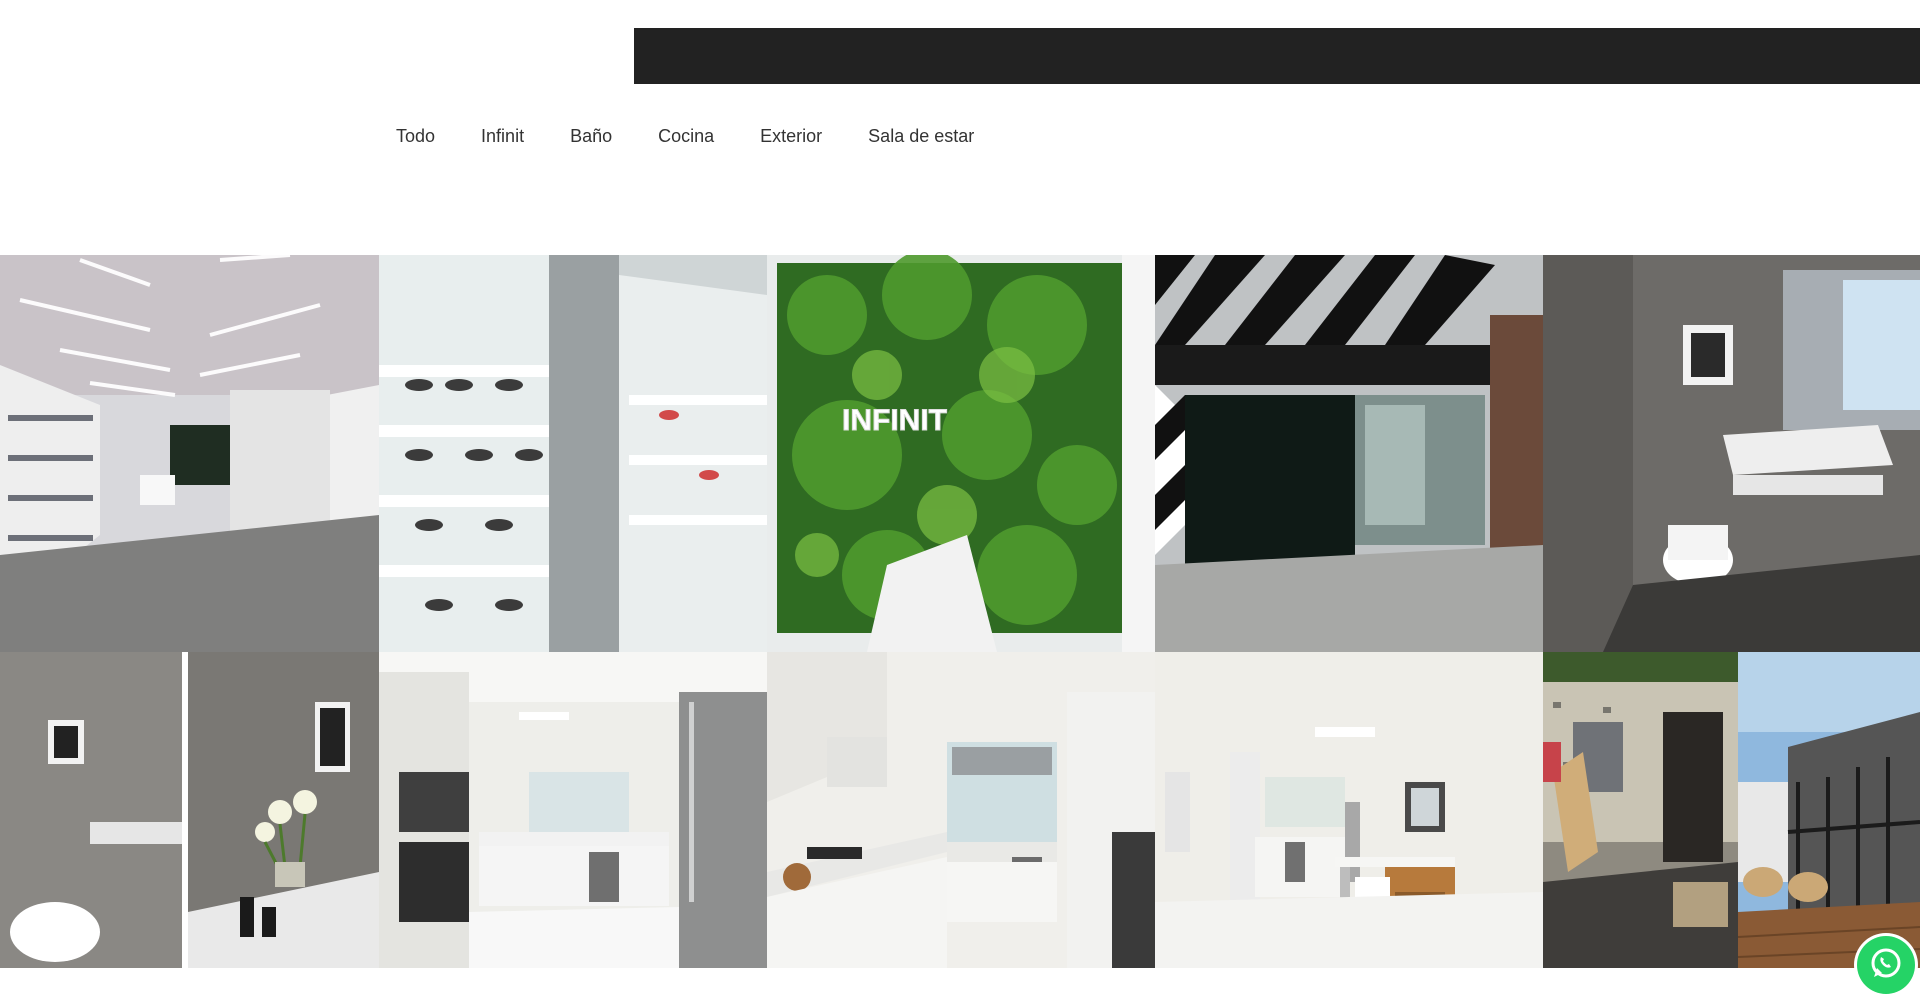 Image resolution: width=1920 pixels, height=994 pixels. I want to click on gallery-tile-store-aisle, so click(189, 453).